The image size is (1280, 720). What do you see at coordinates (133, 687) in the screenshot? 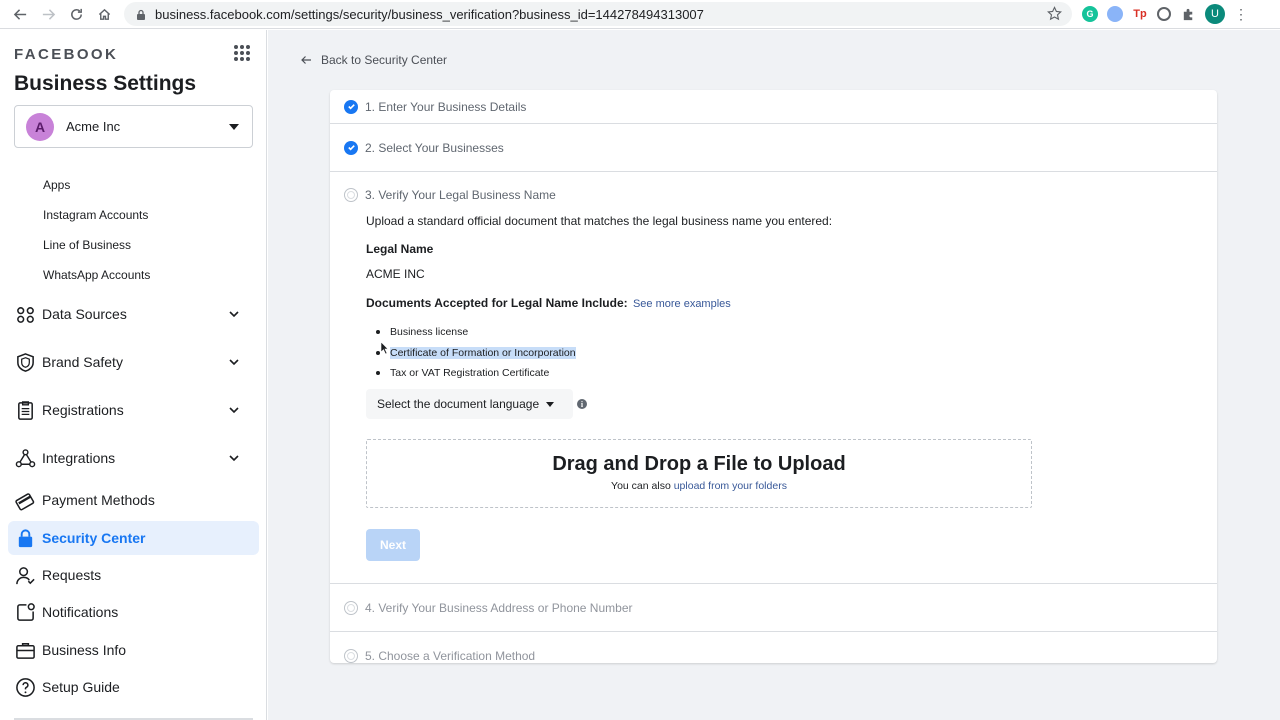
I see `sidebar-item-setup-guide: Setup Guide` at bounding box center [133, 687].